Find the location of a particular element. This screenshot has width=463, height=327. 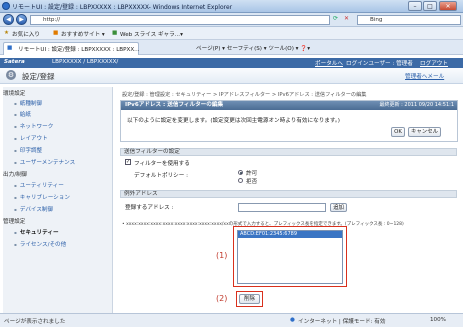

sidebar-group-env: 環境設定 is located at coordinates (14, 94).